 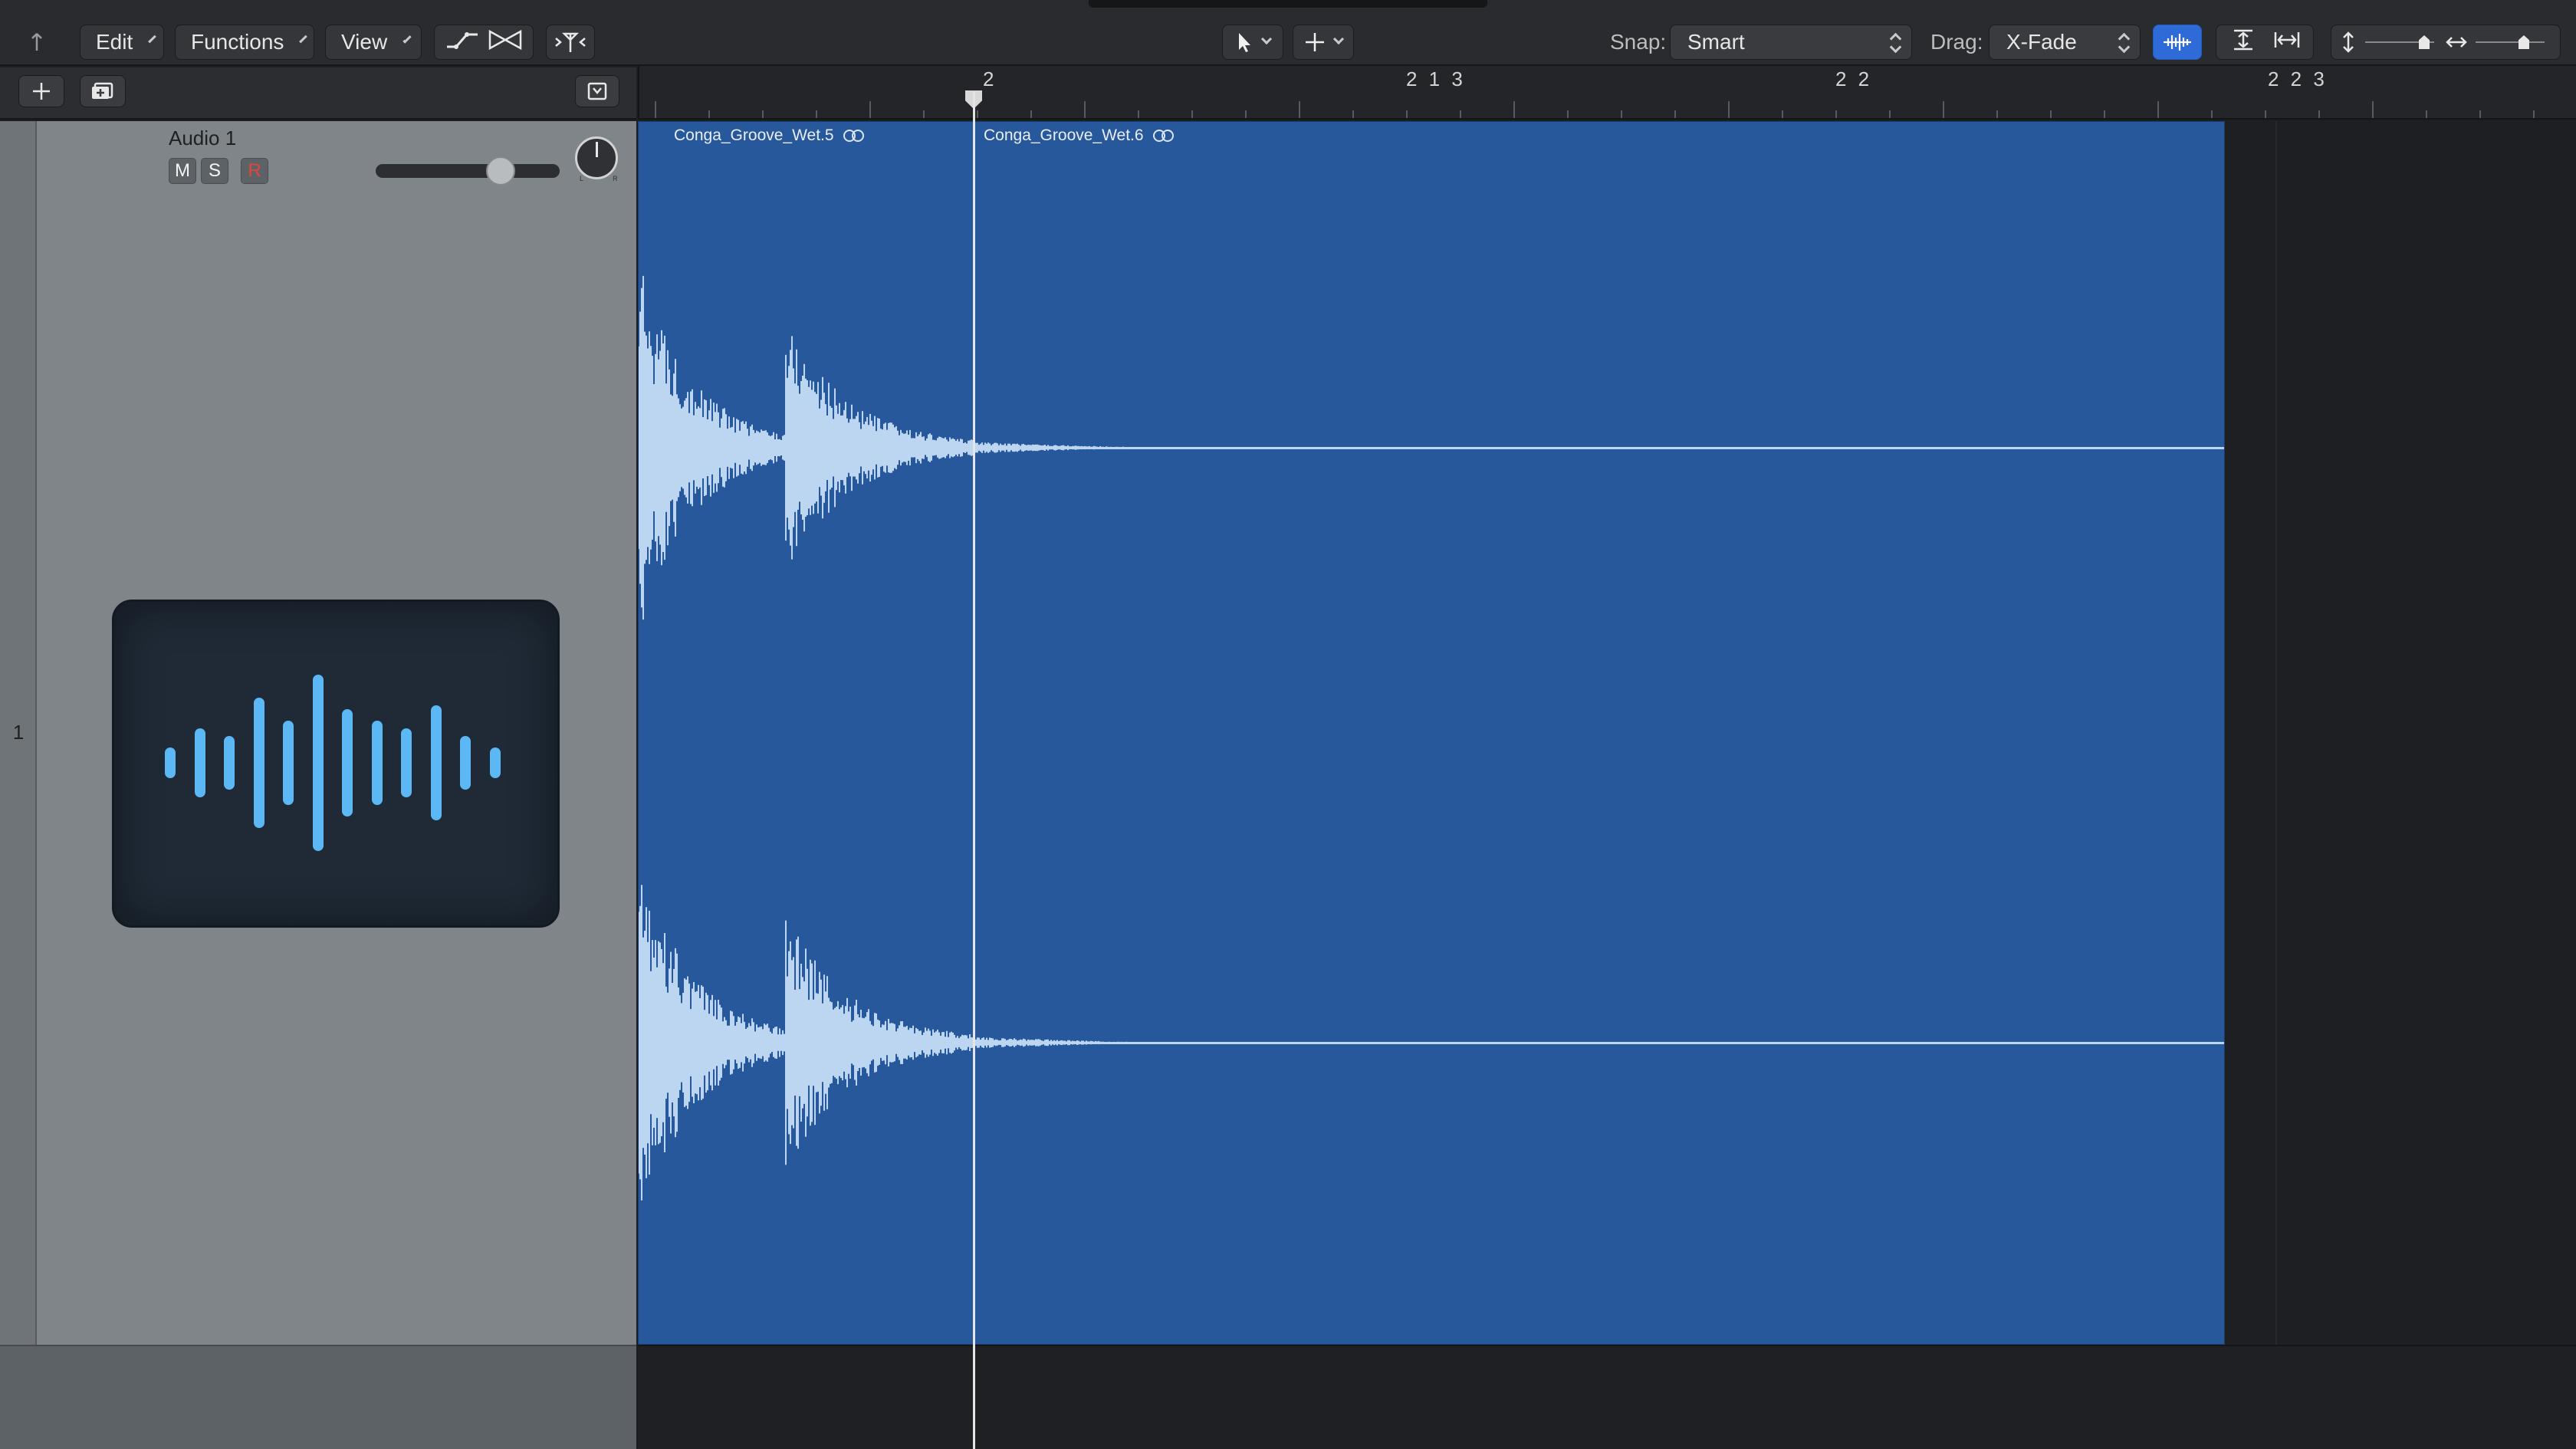 I want to click on track-number: 1, so click(x=18, y=732).